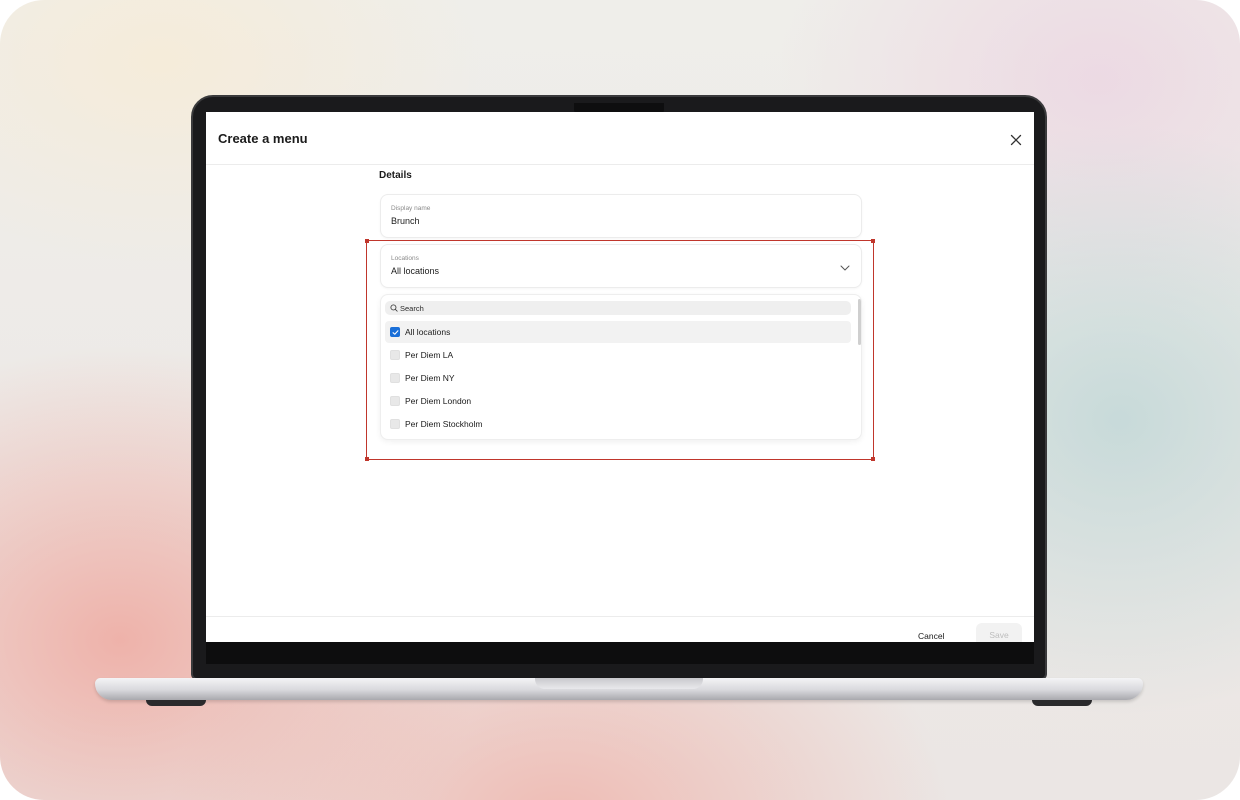  I want to click on display-name-label: Display name, so click(411, 208).